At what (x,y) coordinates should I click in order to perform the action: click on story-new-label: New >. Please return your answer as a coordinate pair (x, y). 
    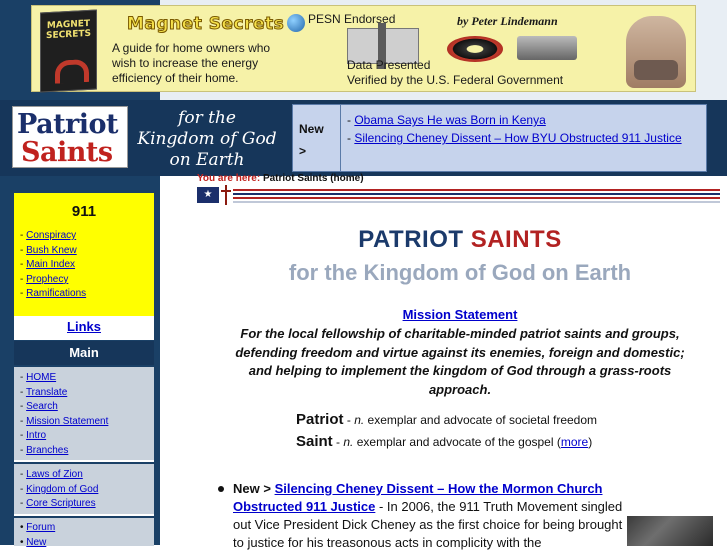
    Looking at the image, I should click on (252, 488).